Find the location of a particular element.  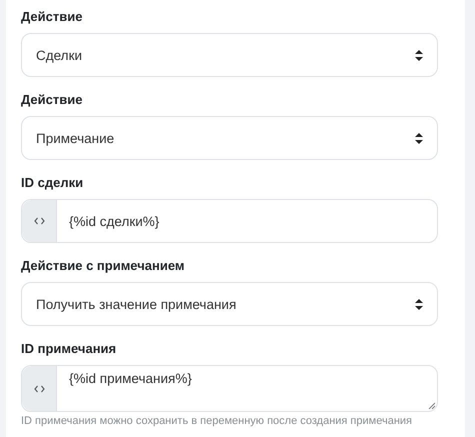

field-label: ID сделки is located at coordinates (52, 183).